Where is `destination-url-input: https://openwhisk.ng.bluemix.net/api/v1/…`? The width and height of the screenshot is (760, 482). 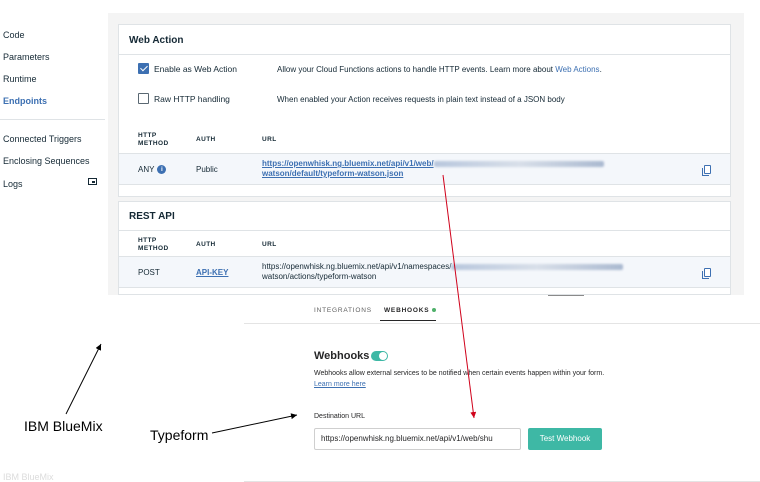 destination-url-input: https://openwhisk.ng.bluemix.net/api/v1/… is located at coordinates (417, 439).